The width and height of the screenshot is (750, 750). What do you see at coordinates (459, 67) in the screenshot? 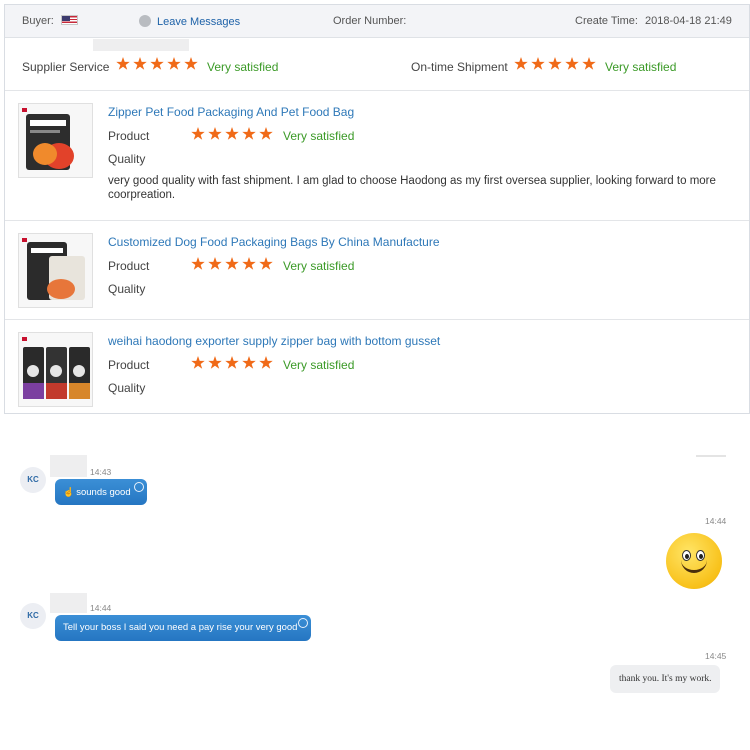
I see `ontime-shipment-label: On-time Shipment` at bounding box center [459, 67].